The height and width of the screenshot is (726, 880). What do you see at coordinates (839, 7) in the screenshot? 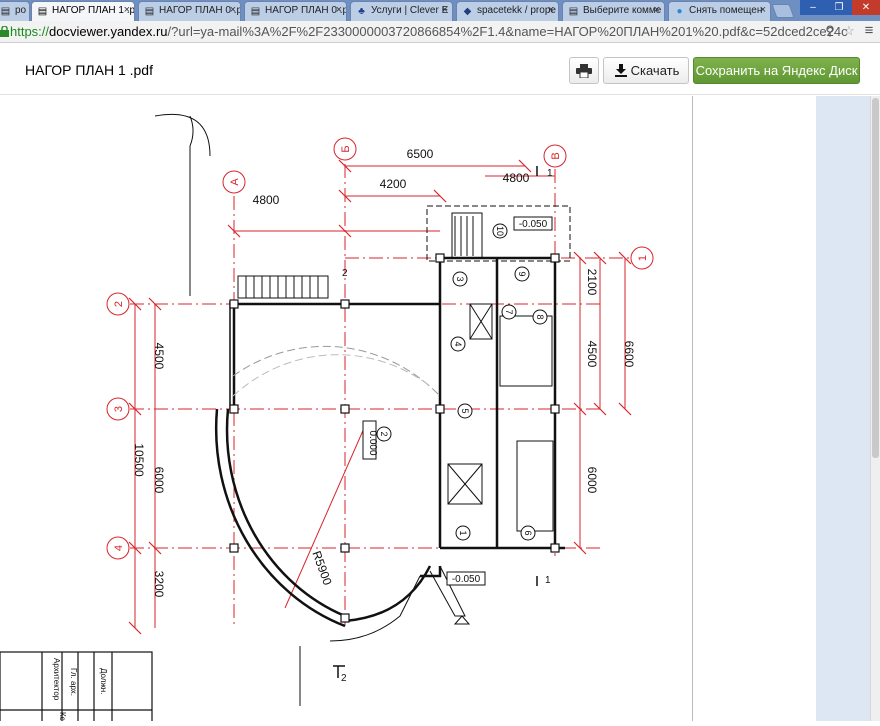
I see `restore-icon: ❐` at bounding box center [839, 7].